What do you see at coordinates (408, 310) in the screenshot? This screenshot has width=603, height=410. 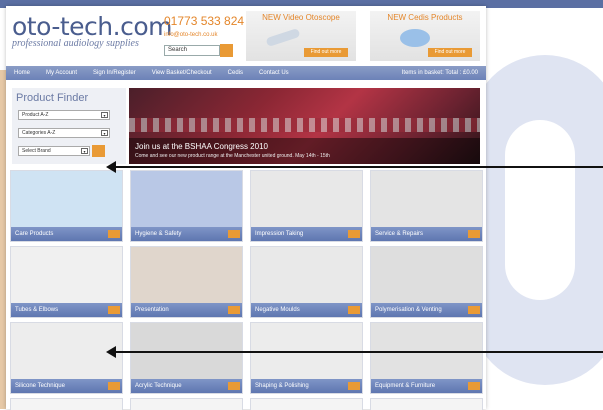 I see `category-label-text: Polymerisation & Venting` at bounding box center [408, 310].